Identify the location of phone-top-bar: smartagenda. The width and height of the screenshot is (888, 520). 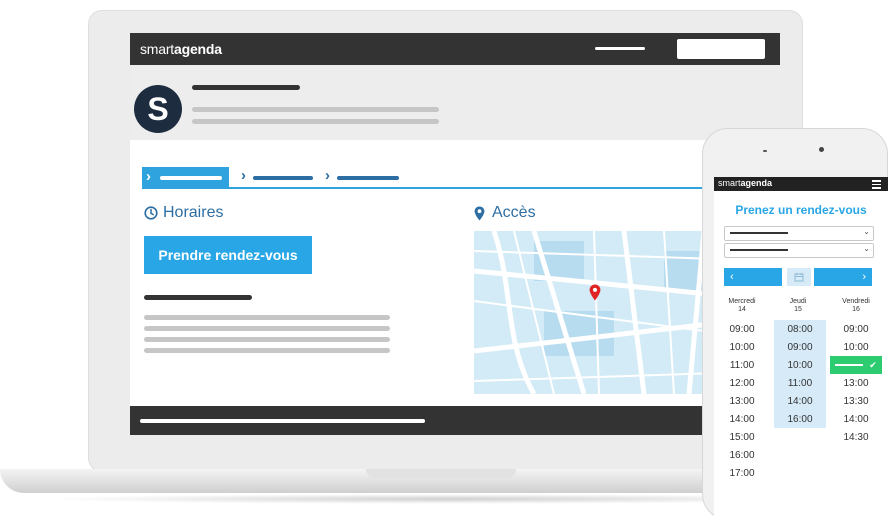
(801, 184).